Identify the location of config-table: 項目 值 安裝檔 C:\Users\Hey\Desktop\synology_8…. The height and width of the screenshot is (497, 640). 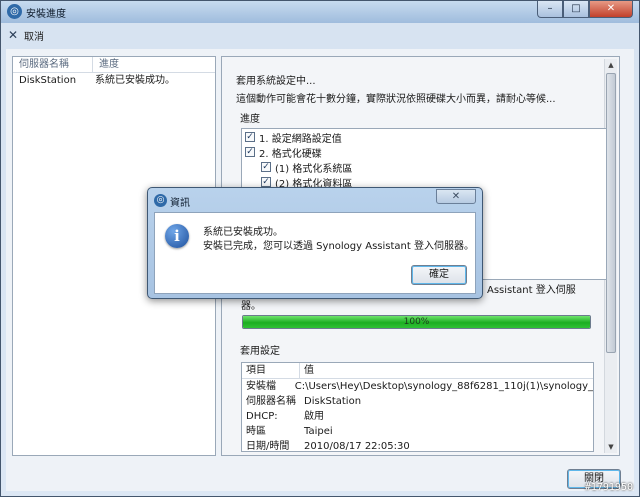
(417, 407).